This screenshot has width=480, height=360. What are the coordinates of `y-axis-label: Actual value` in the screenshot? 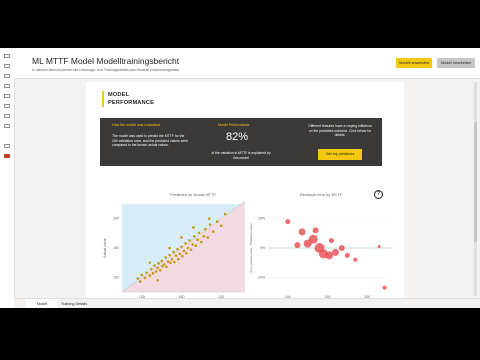 It's located at (105, 248).